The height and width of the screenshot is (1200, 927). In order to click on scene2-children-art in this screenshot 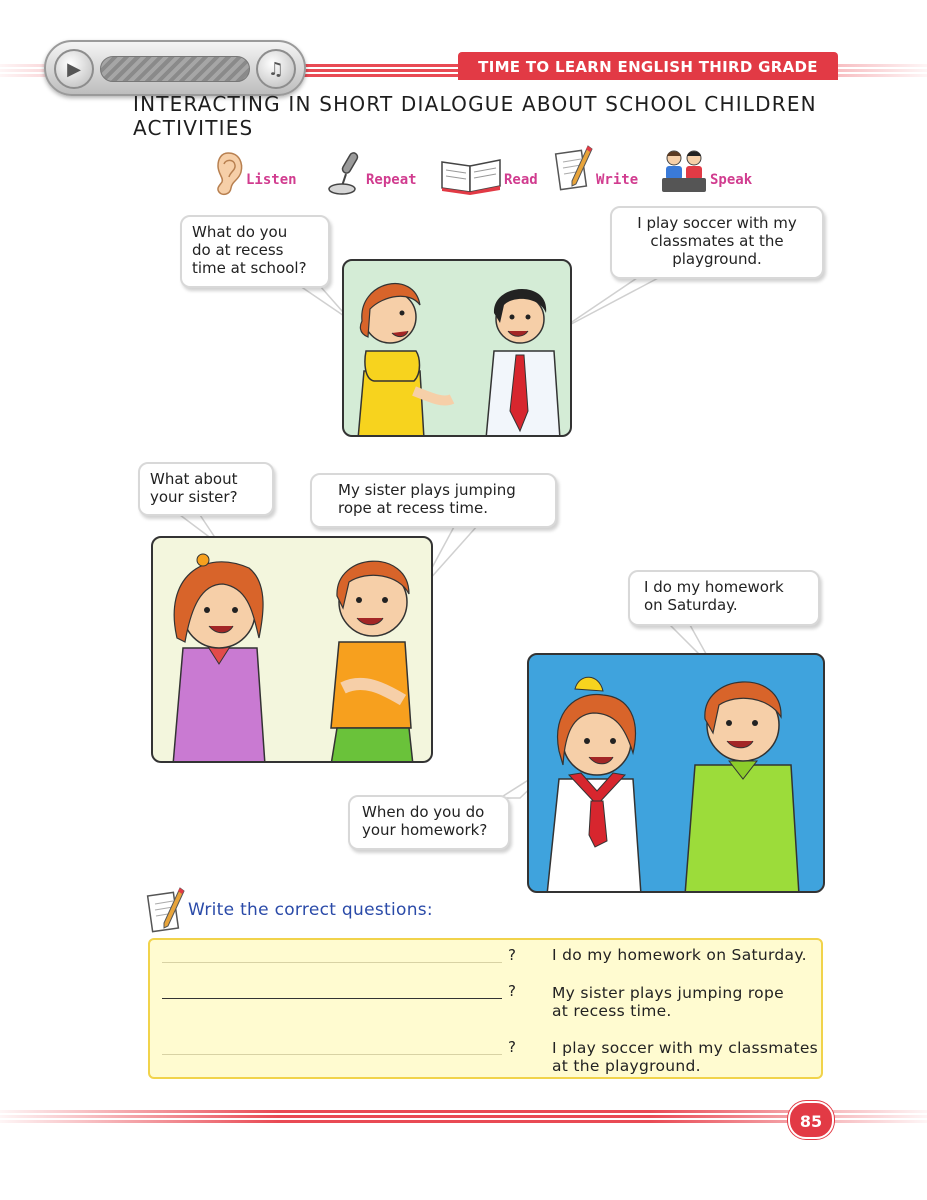, I will do `click(293, 657)`.